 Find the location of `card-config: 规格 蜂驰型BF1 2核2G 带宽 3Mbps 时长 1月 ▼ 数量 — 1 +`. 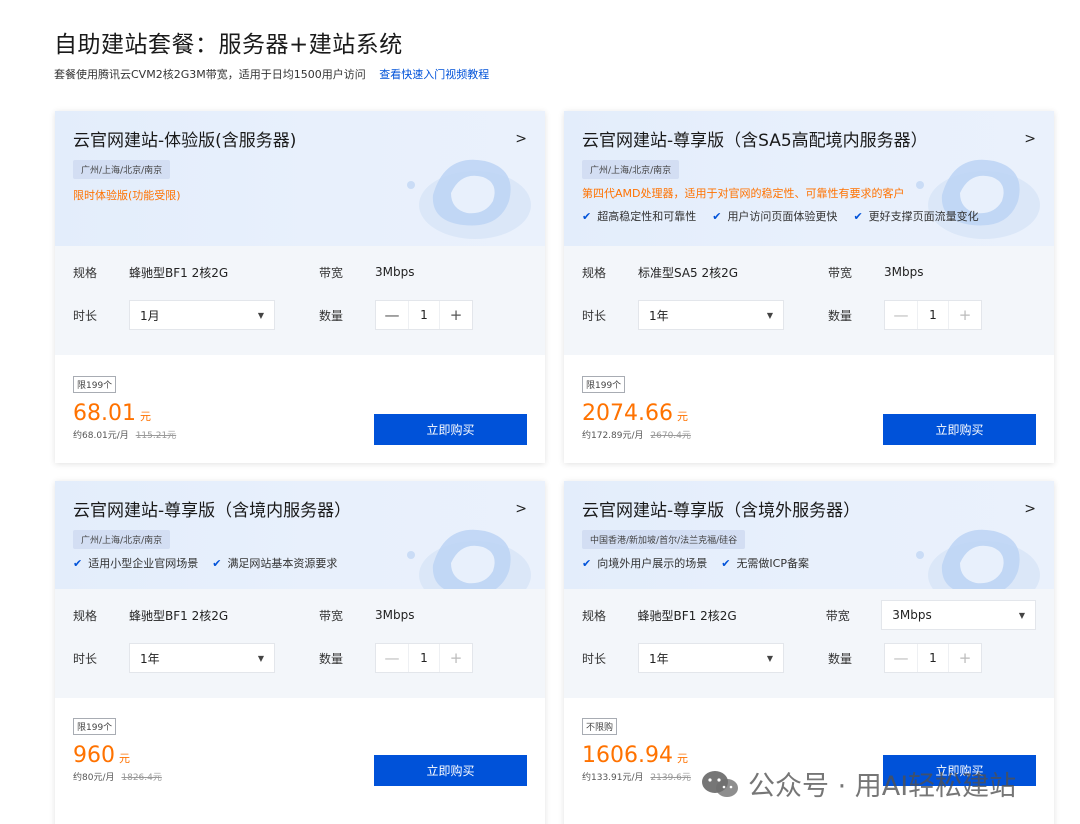

card-config: 规格 蜂驰型BF1 2核2G 带宽 3Mbps 时长 1月 ▼ 数量 — 1 + is located at coordinates (300, 300).